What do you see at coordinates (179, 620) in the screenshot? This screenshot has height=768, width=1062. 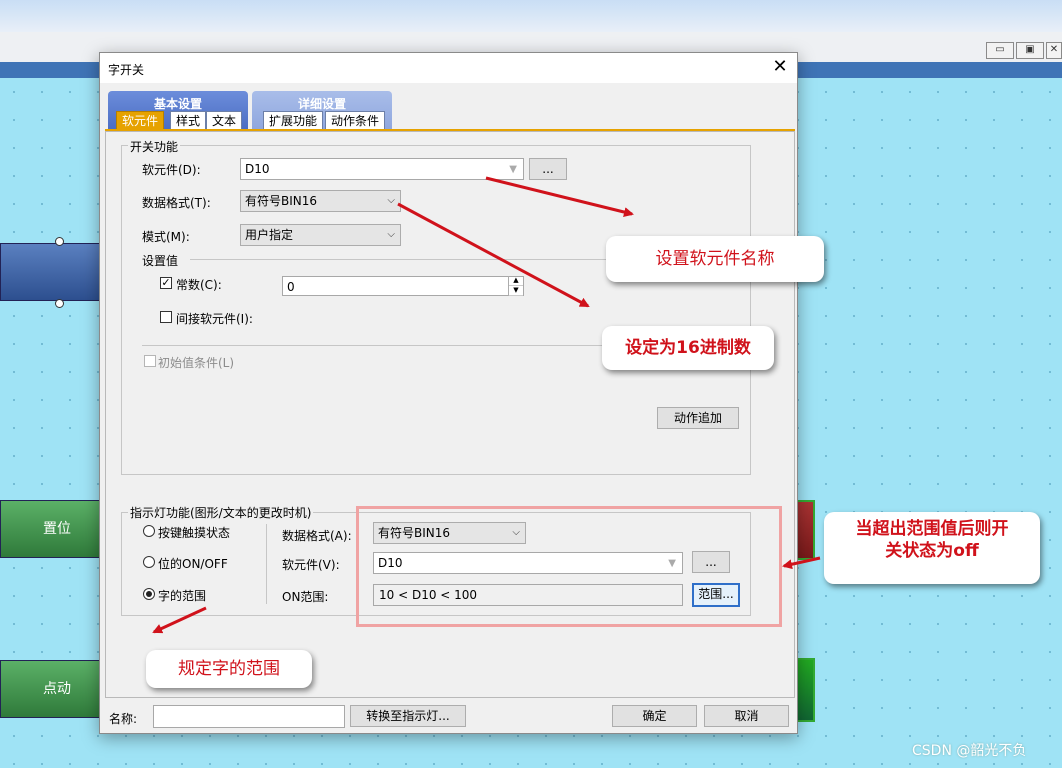 I see `arrow-to-word-range-callout` at bounding box center [179, 620].